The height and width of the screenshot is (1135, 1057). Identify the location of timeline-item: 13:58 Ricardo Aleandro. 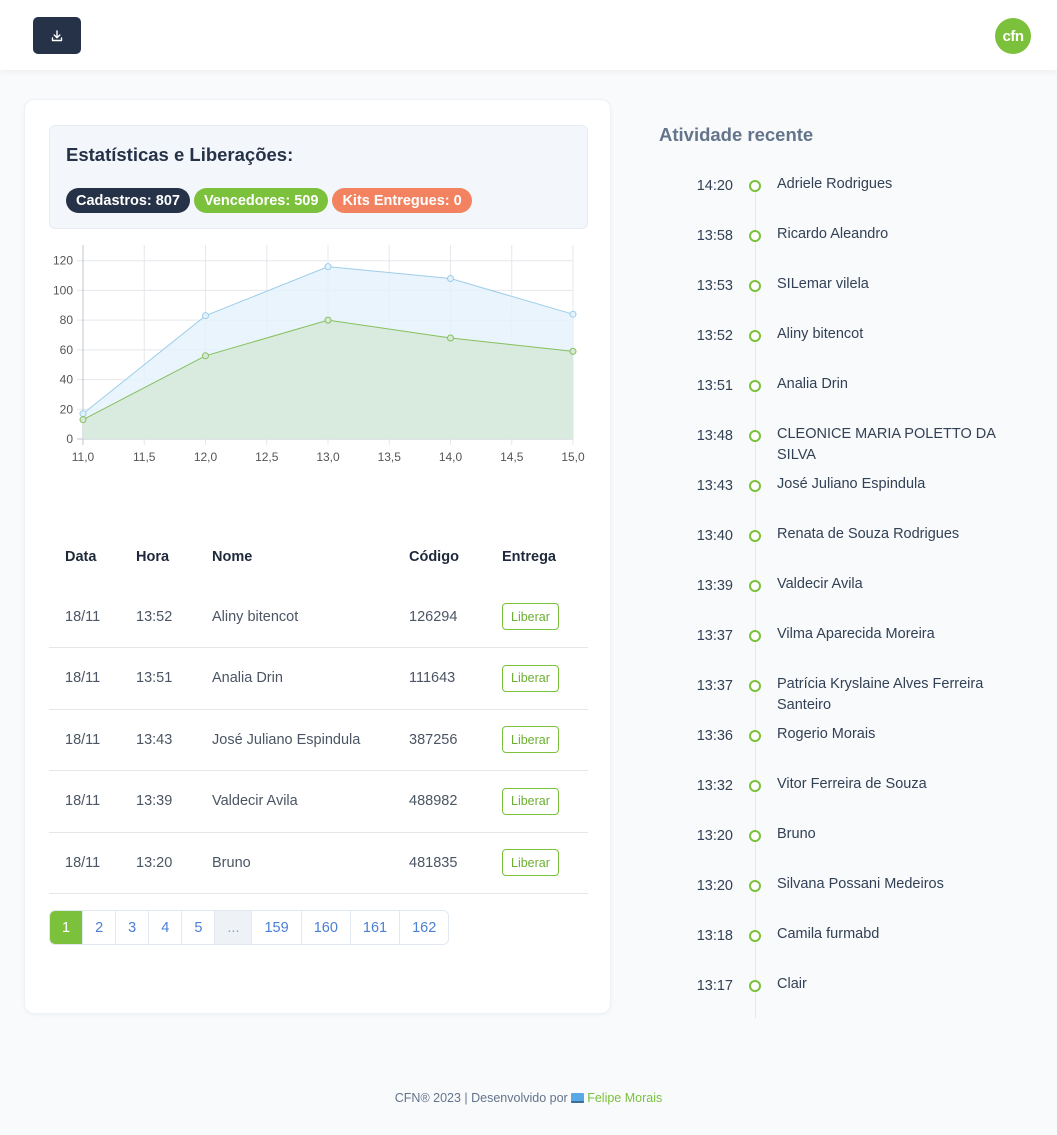
(850, 241).